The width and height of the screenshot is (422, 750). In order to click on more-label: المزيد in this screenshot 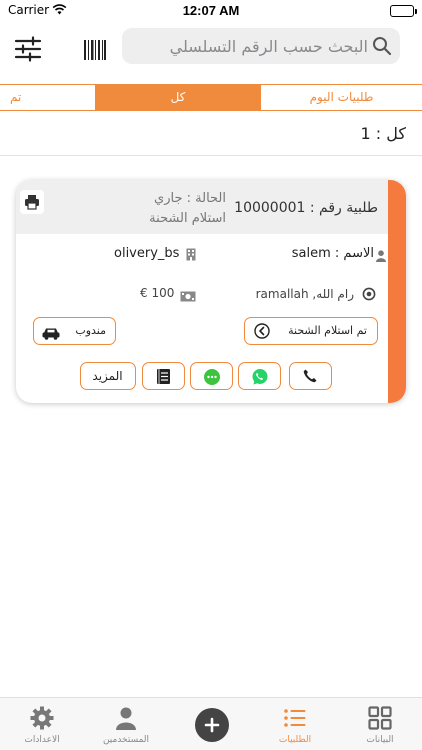, I will do `click(107, 376)`.